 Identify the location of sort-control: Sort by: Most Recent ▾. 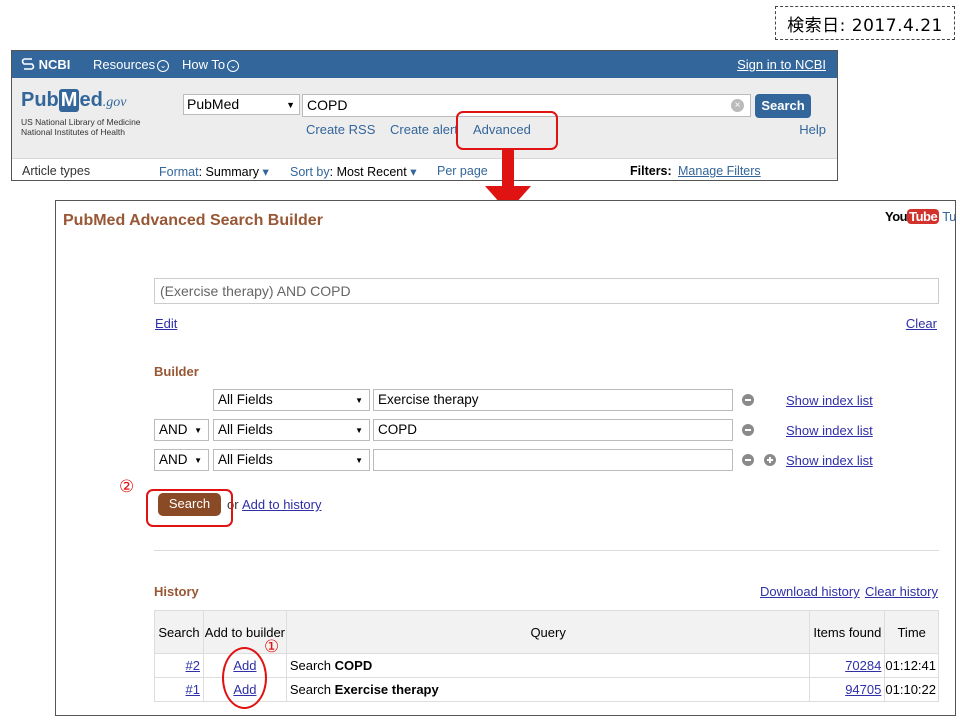
(353, 171).